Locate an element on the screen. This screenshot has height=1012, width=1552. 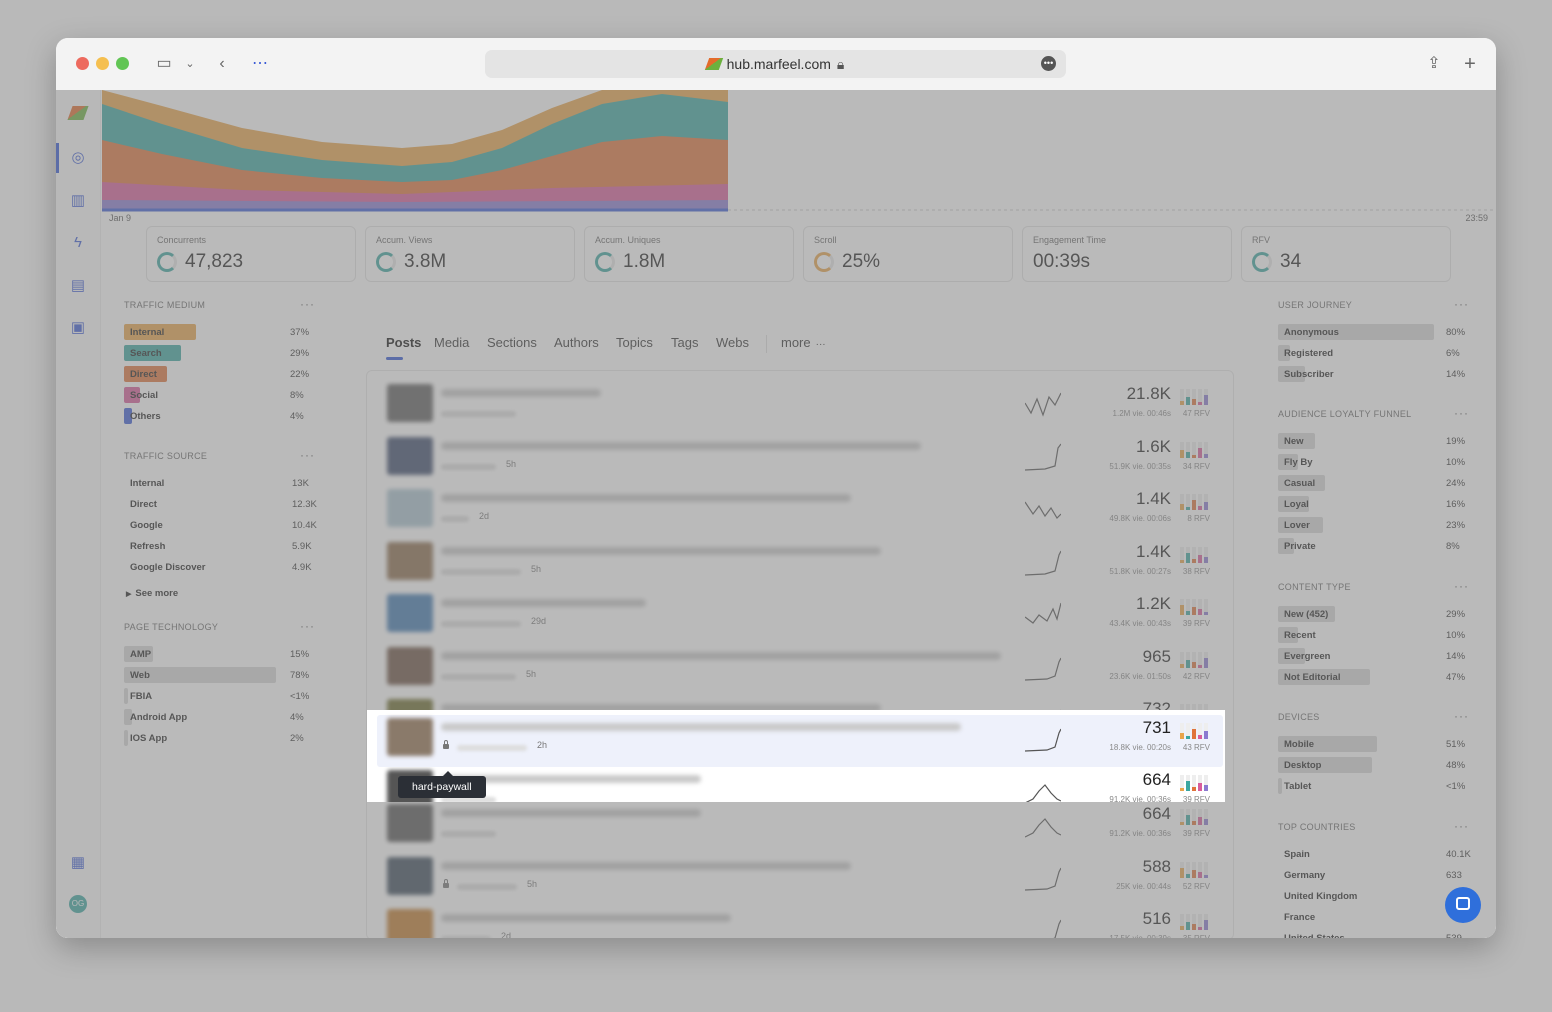
more-options-icon: ••• is located at coordinates (1048, 63).